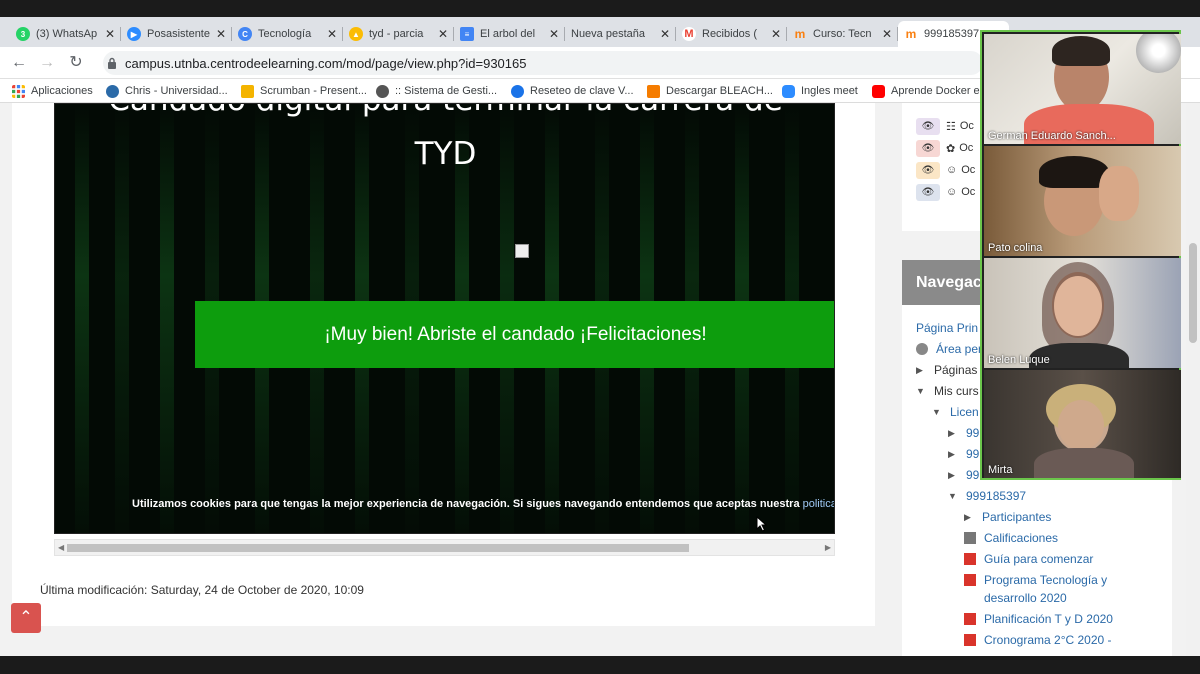 Image resolution: width=1200 pixels, height=674 pixels. I want to click on forward-arrow-icon: →, so click(47, 63).